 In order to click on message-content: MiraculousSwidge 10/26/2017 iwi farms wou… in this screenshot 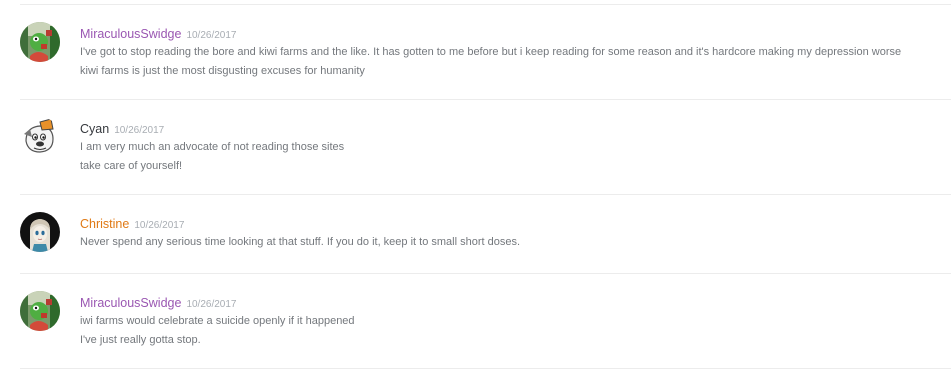, I will do `click(515, 322)`.